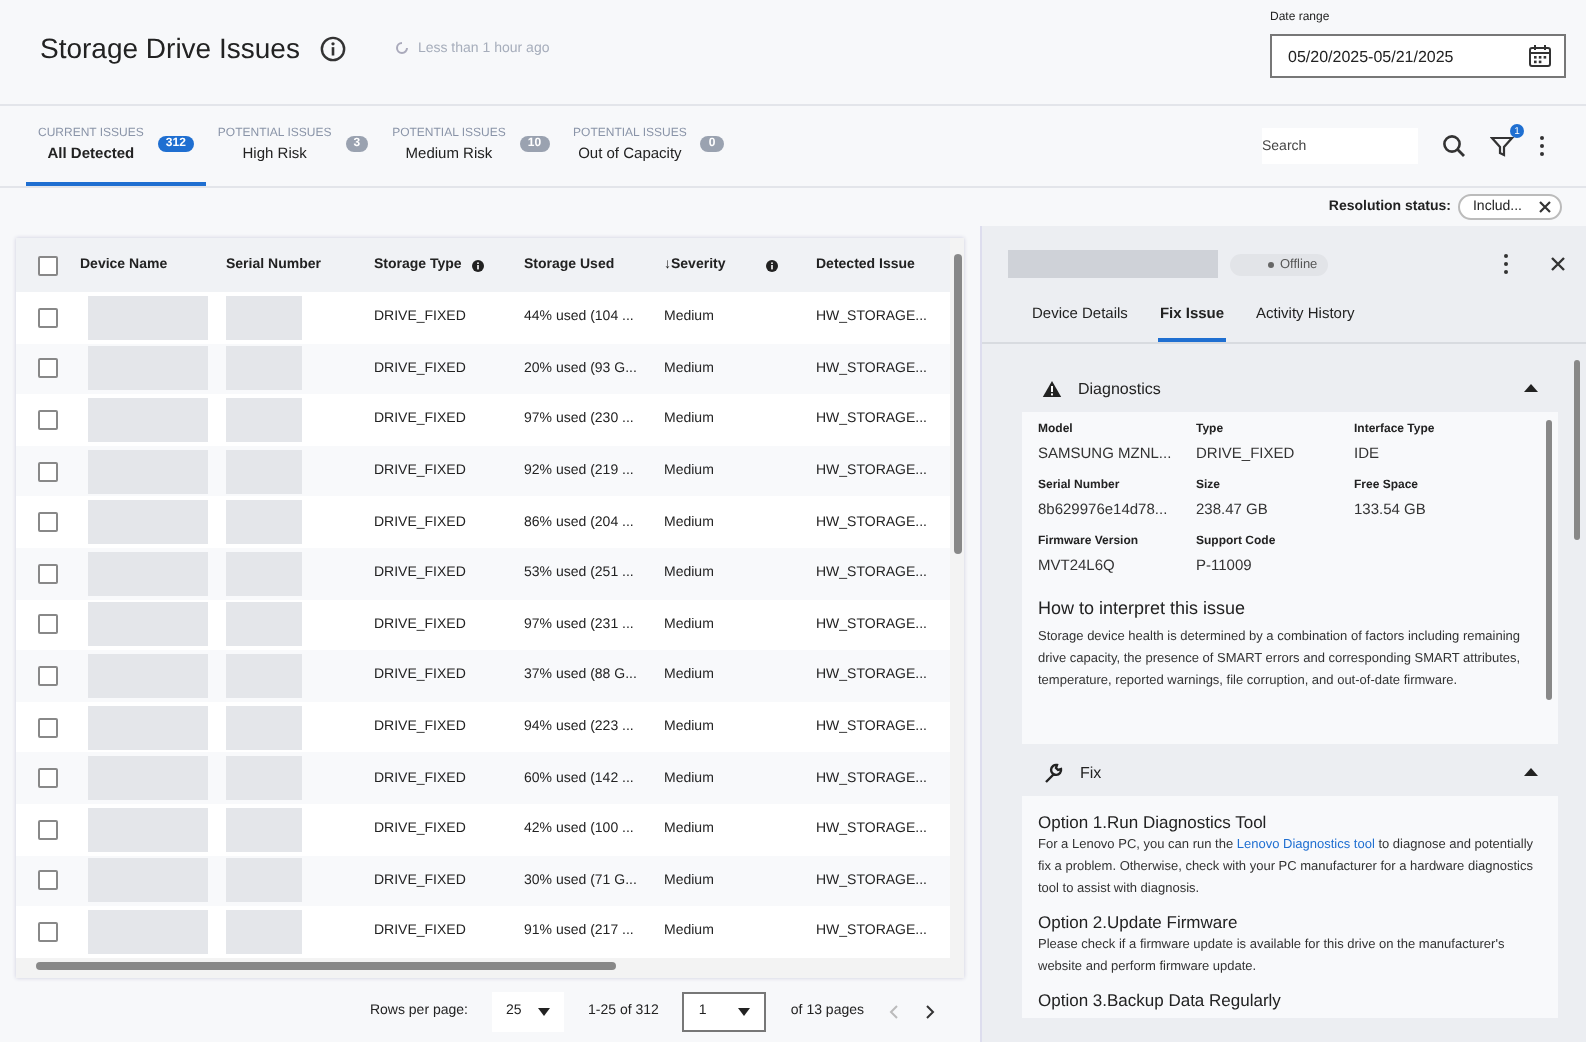  Describe the element at coordinates (1502, 146) in the screenshot. I see `filter-icon` at that location.